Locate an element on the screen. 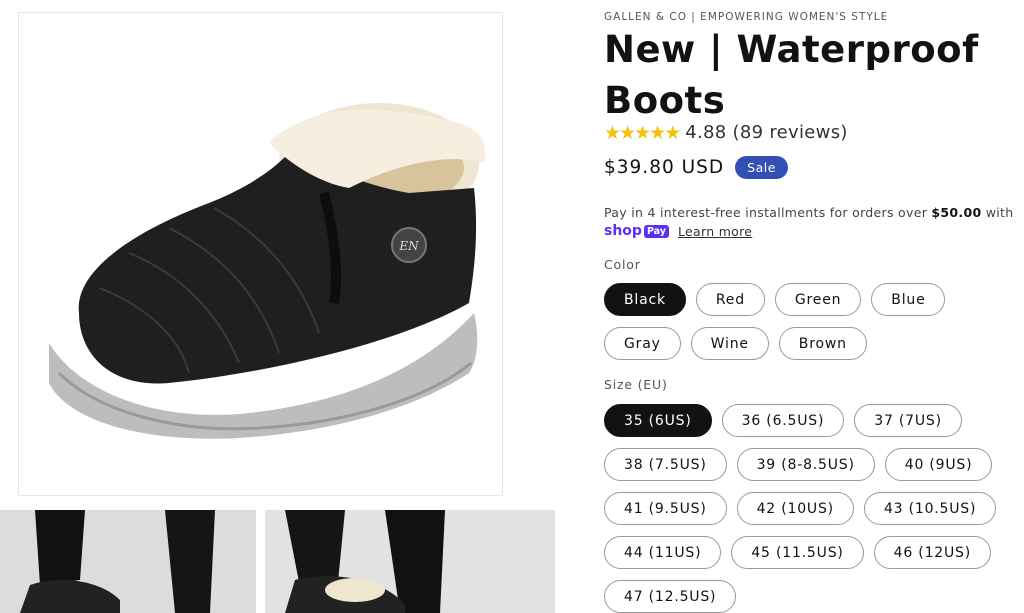 The width and height of the screenshot is (1024, 613). rating-row: ★ ★ ★ ★ ★ 4.88 (89 reviews) is located at coordinates (726, 132).